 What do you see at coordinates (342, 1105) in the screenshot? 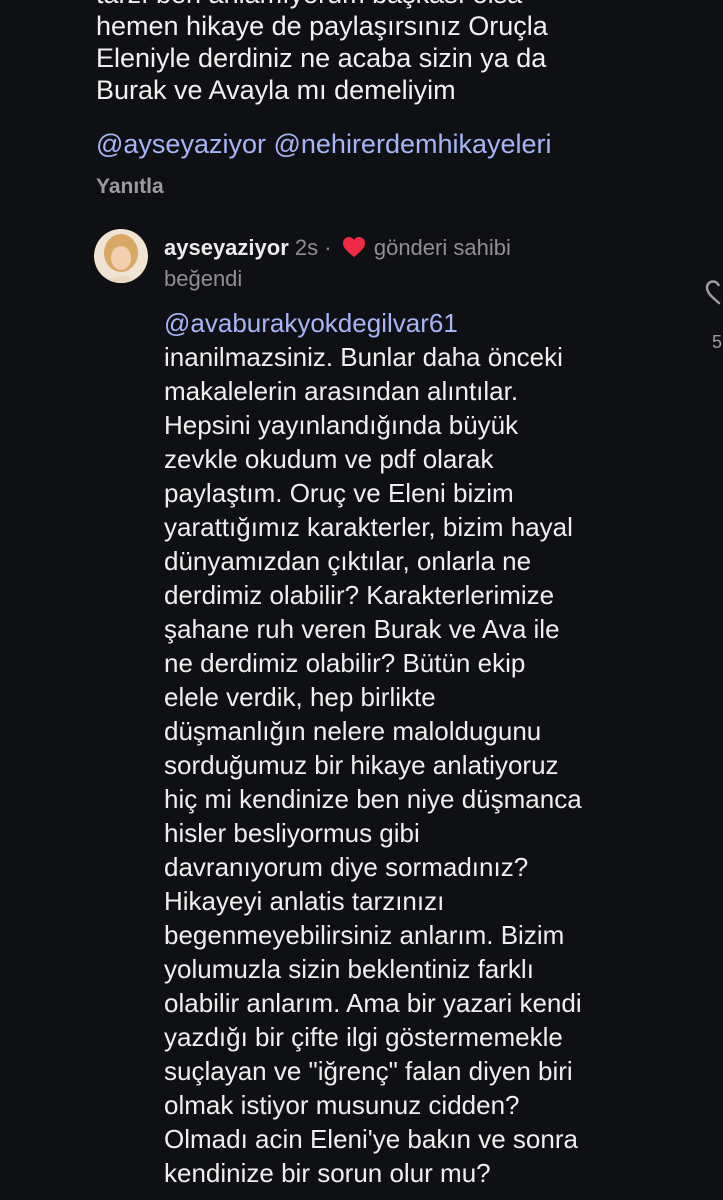
I see `reply-line: olmak istiyor musunuz cidden?` at bounding box center [342, 1105].